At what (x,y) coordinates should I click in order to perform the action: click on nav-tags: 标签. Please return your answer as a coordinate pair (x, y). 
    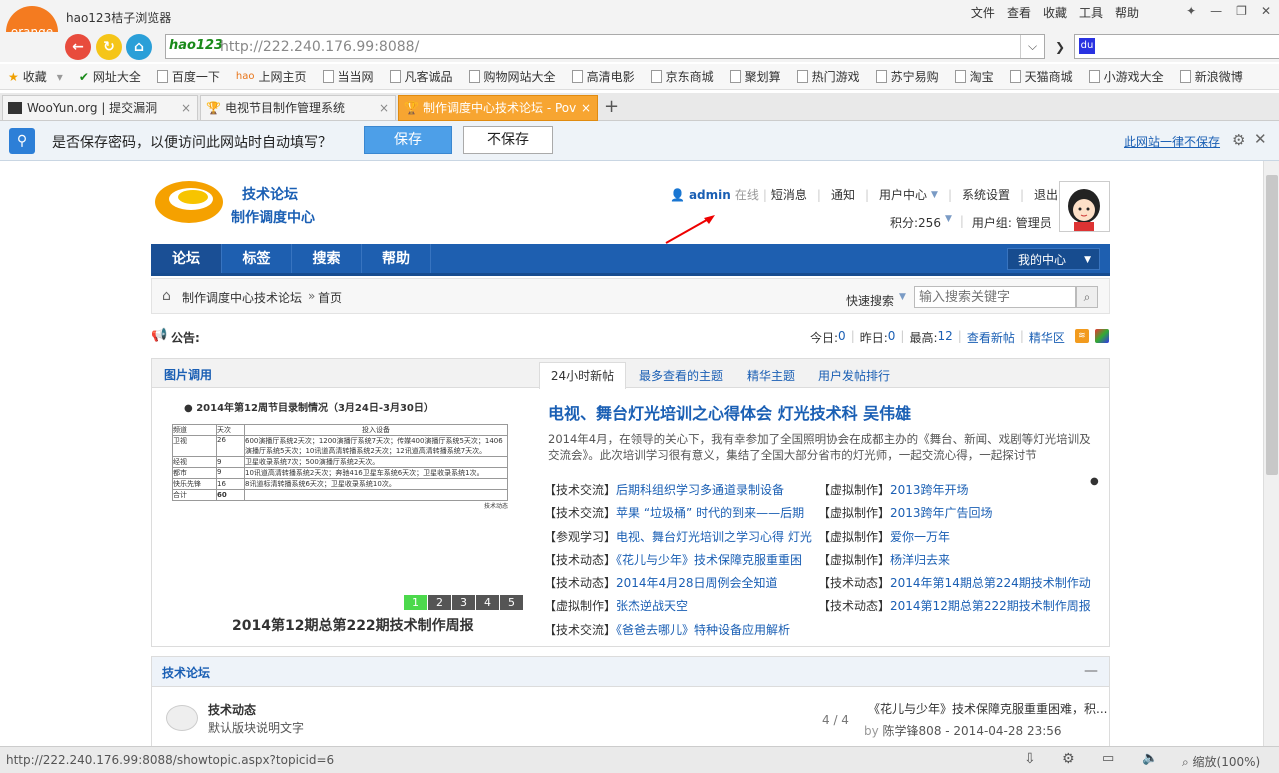
    Looking at the image, I should click on (256, 258).